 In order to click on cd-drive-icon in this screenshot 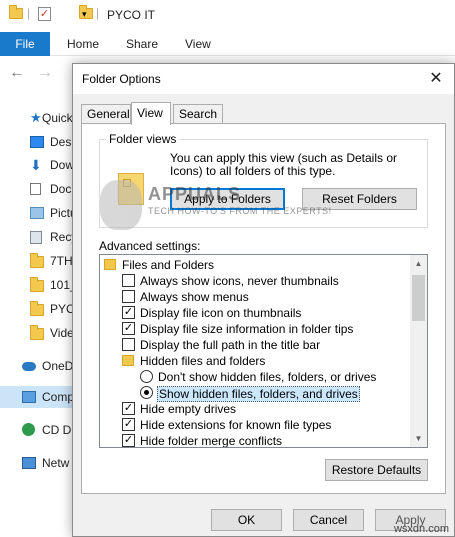, I will do `click(28, 429)`.